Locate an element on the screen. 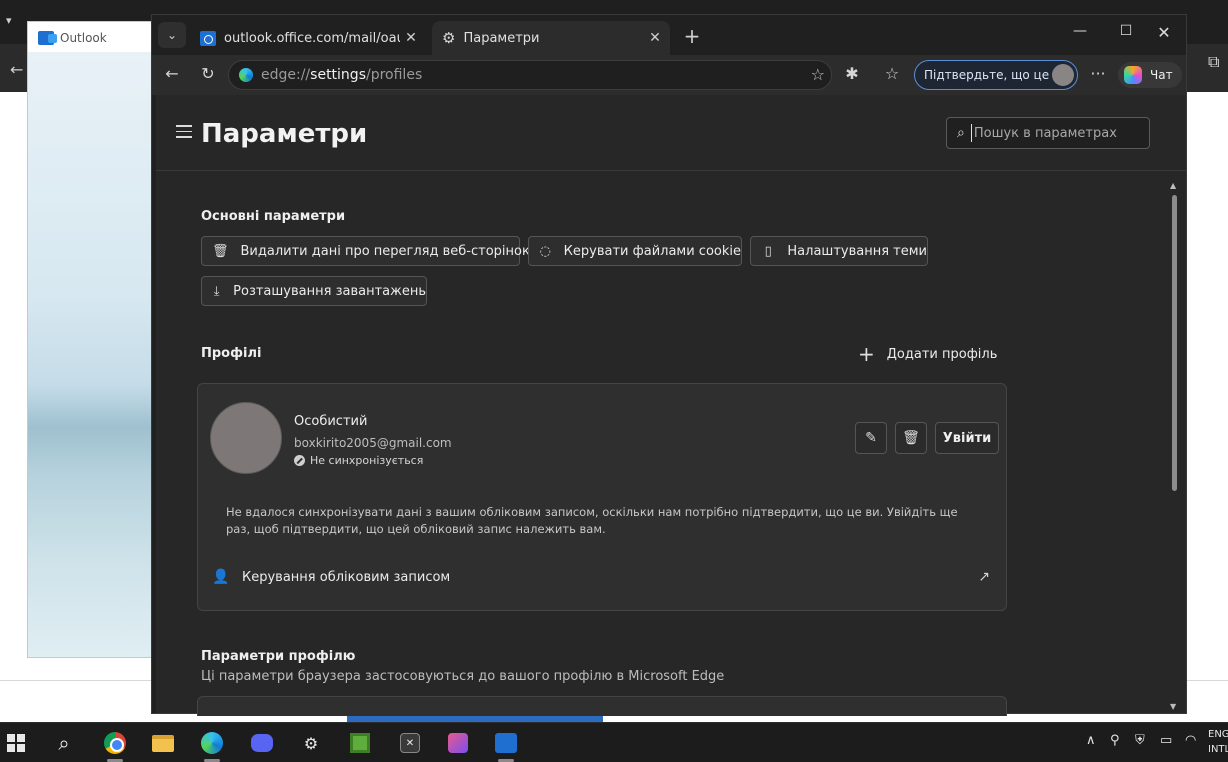 This screenshot has width=1228, height=762. tab-title: outlook.office.com/mail/oauthRedirect is located at coordinates (312, 38).